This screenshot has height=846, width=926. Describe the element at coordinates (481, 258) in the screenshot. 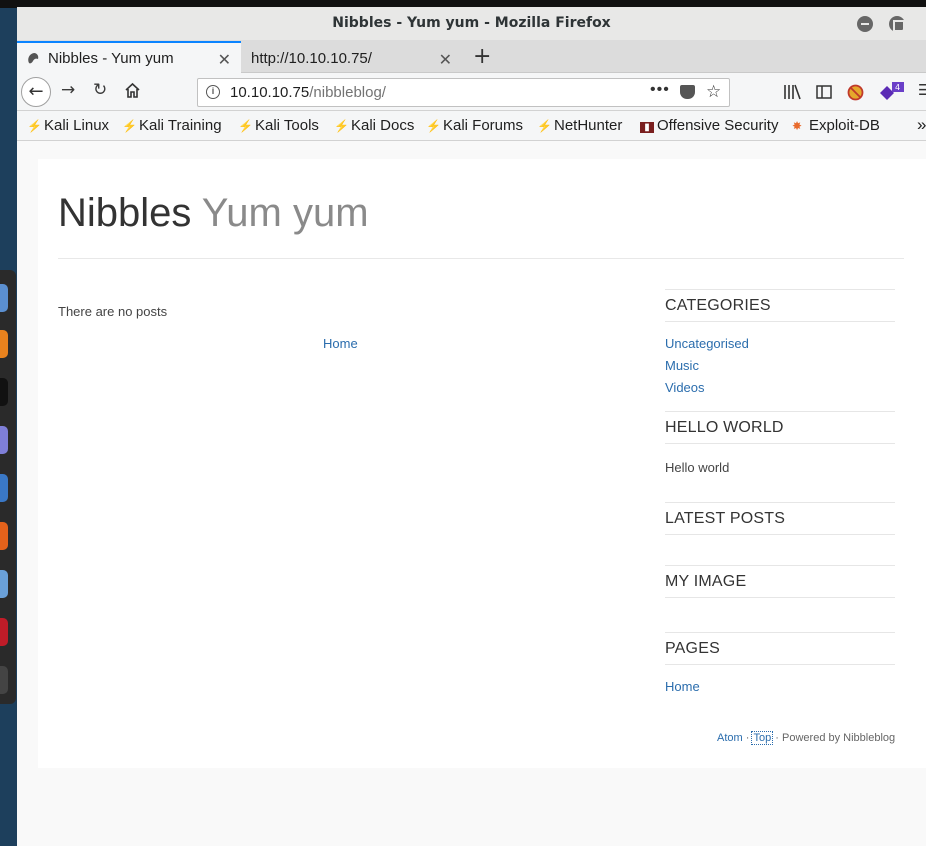

I see `header-divider` at that location.